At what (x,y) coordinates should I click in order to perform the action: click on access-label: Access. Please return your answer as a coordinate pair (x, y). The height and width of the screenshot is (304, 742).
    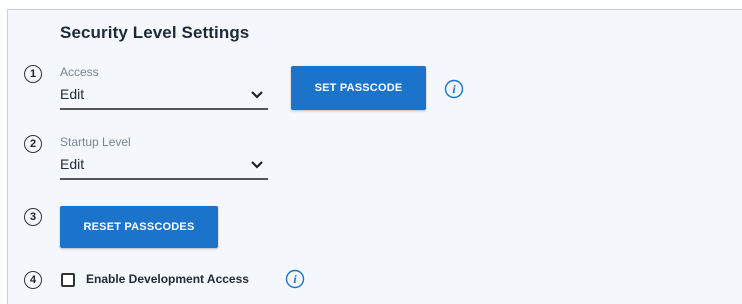
    Looking at the image, I should click on (79, 72).